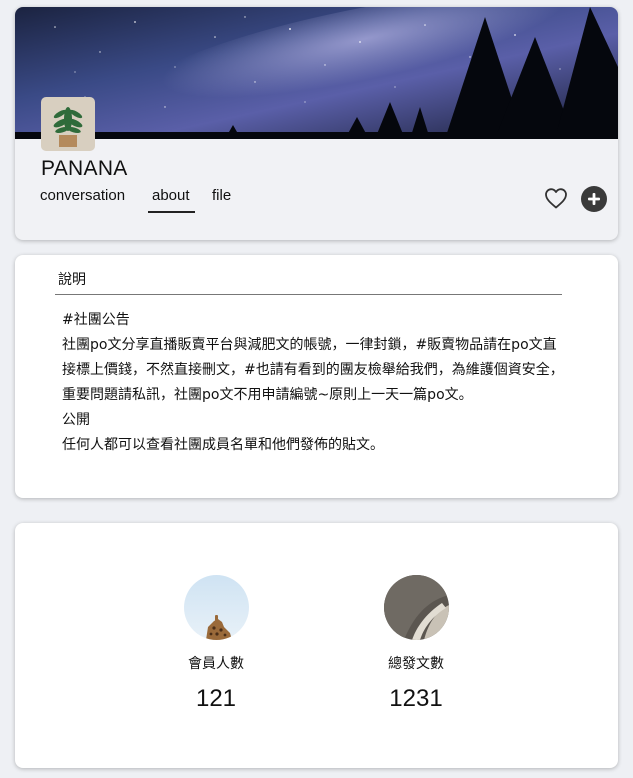 Image resolution: width=633 pixels, height=778 pixels. Describe the element at coordinates (216, 644) in the screenshot. I see `member-count-stat: 會員人數 121` at that location.